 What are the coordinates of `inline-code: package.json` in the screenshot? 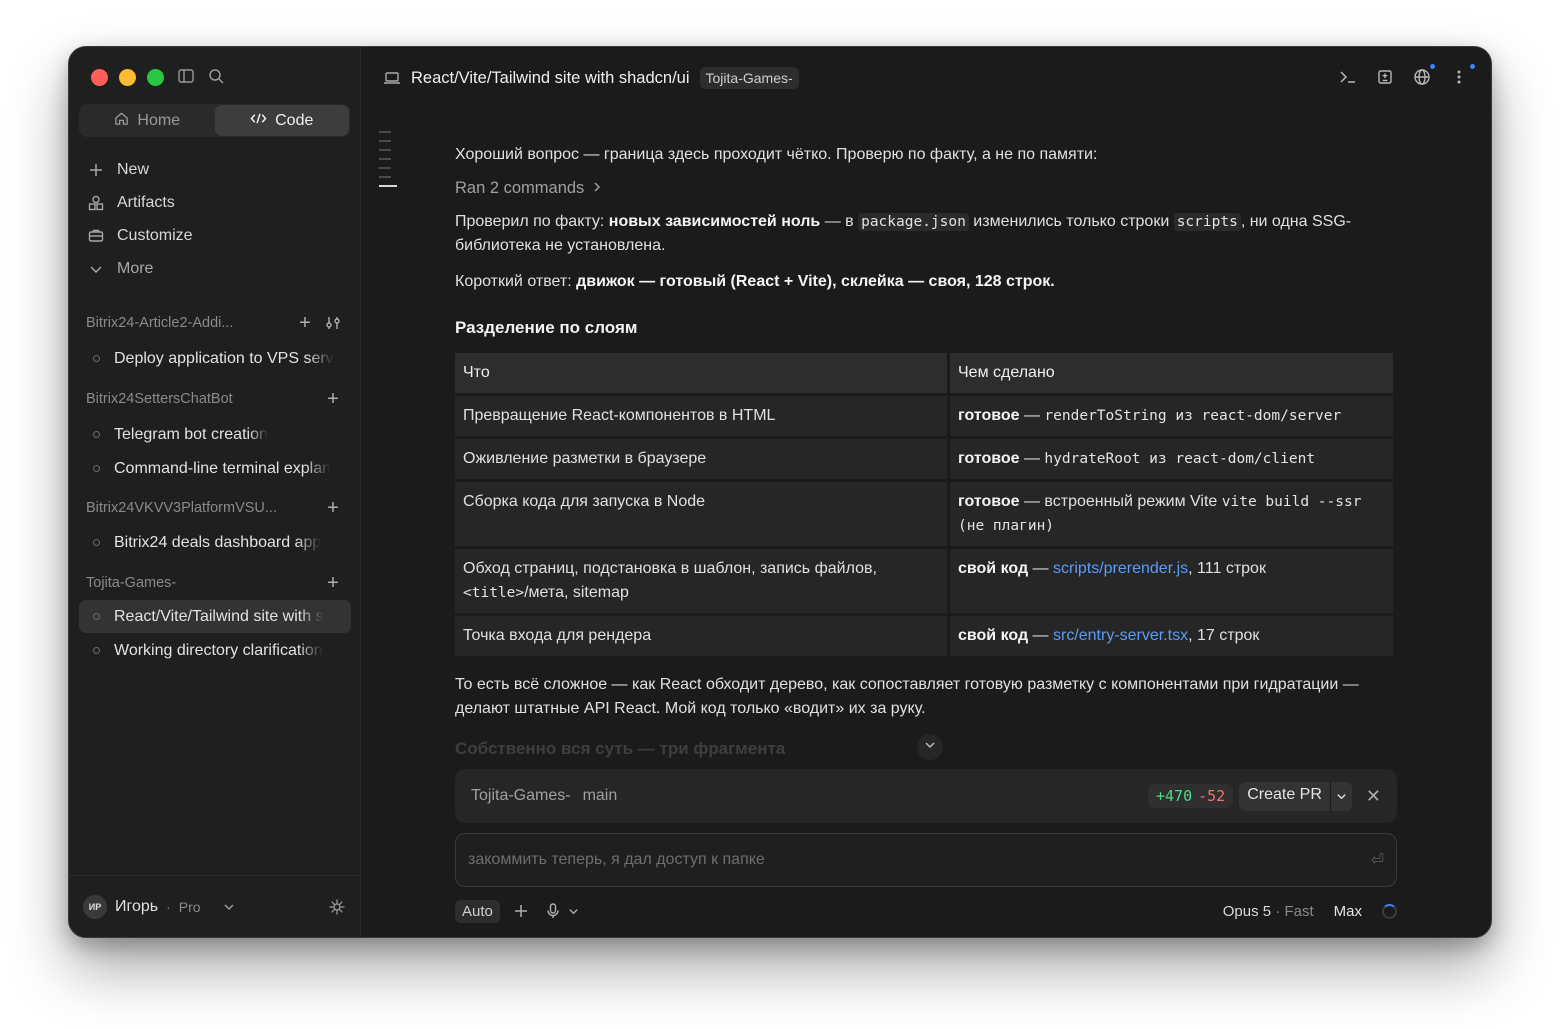 It's located at (913, 222).